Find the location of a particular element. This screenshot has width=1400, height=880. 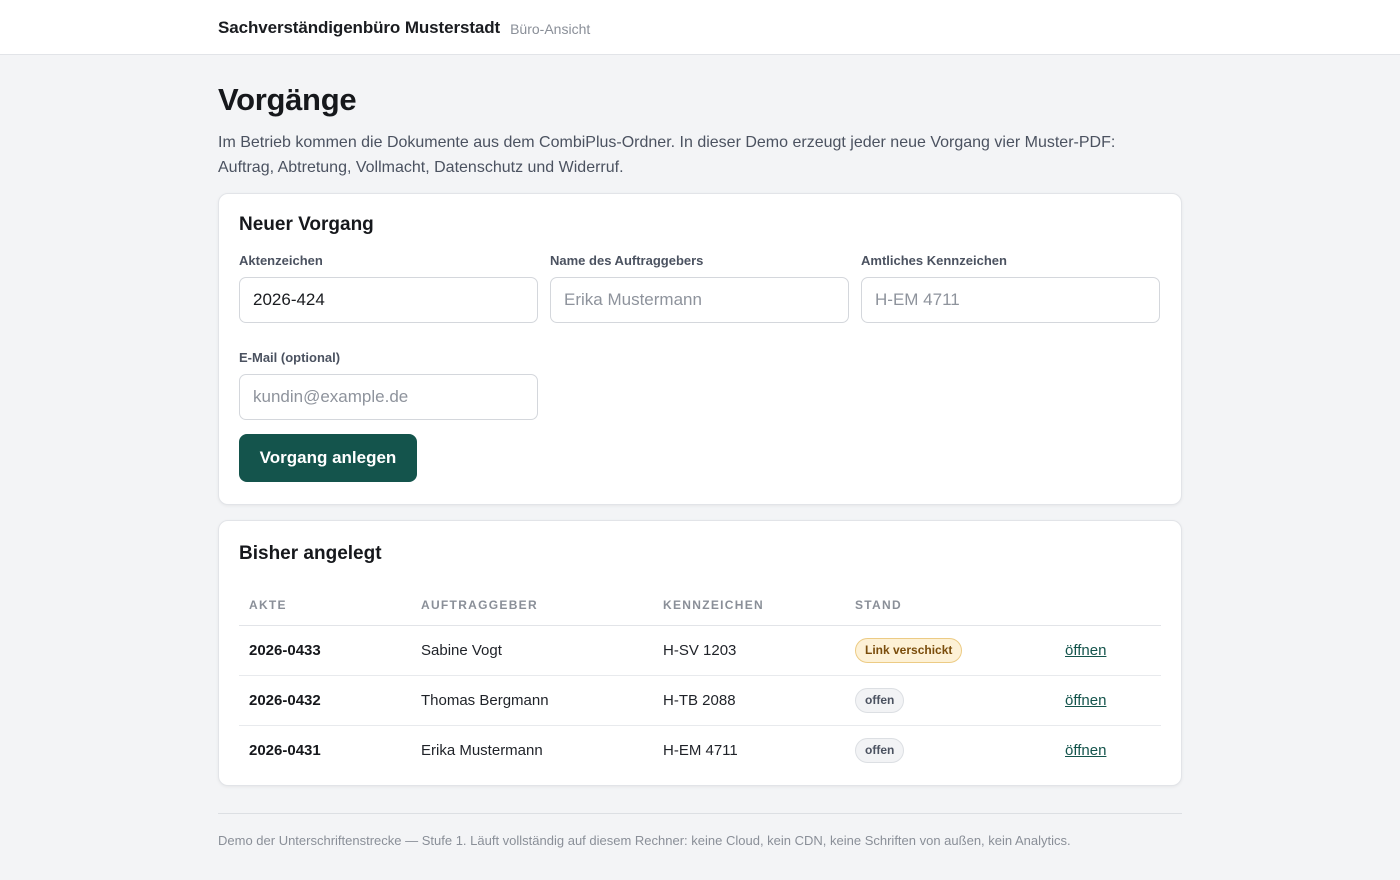

view-label: Büro-Ansicht is located at coordinates (550, 28).